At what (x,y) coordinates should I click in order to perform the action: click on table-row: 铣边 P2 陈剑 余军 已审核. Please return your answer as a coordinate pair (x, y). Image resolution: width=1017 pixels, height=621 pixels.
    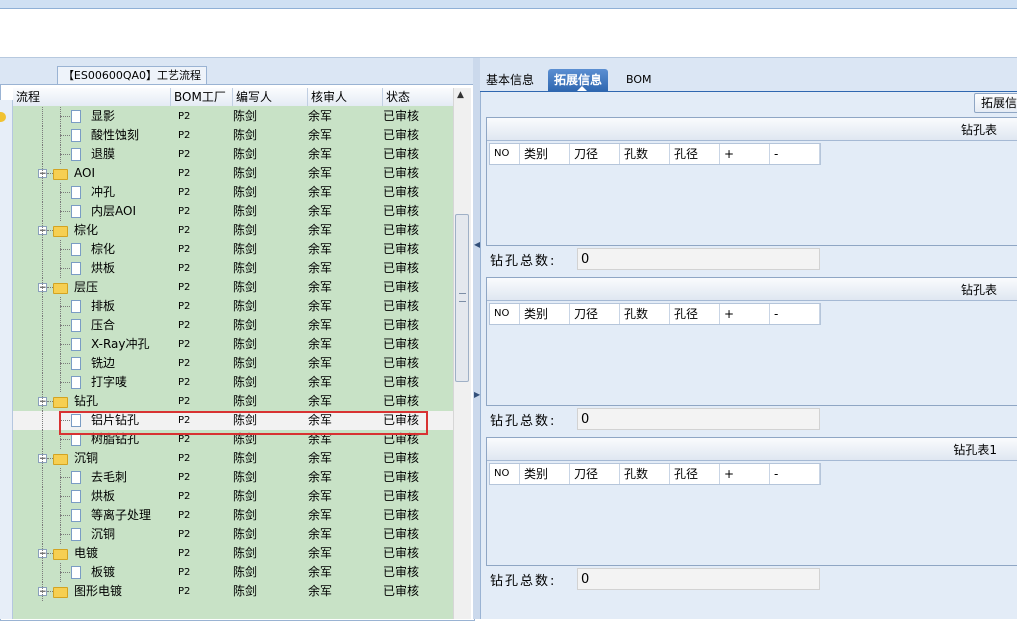
    Looking at the image, I should click on (233, 363).